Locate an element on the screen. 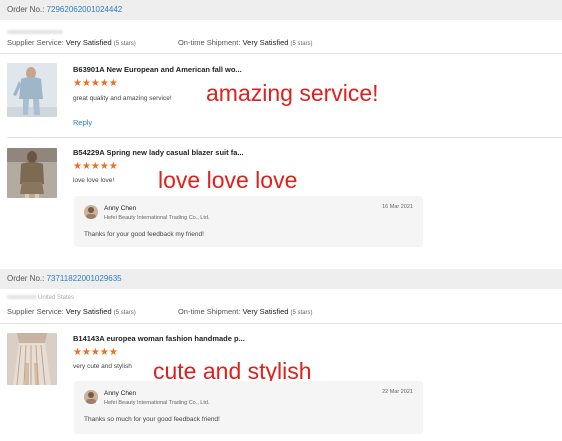  reply-date: 16 Mar 2021 is located at coordinates (397, 207).